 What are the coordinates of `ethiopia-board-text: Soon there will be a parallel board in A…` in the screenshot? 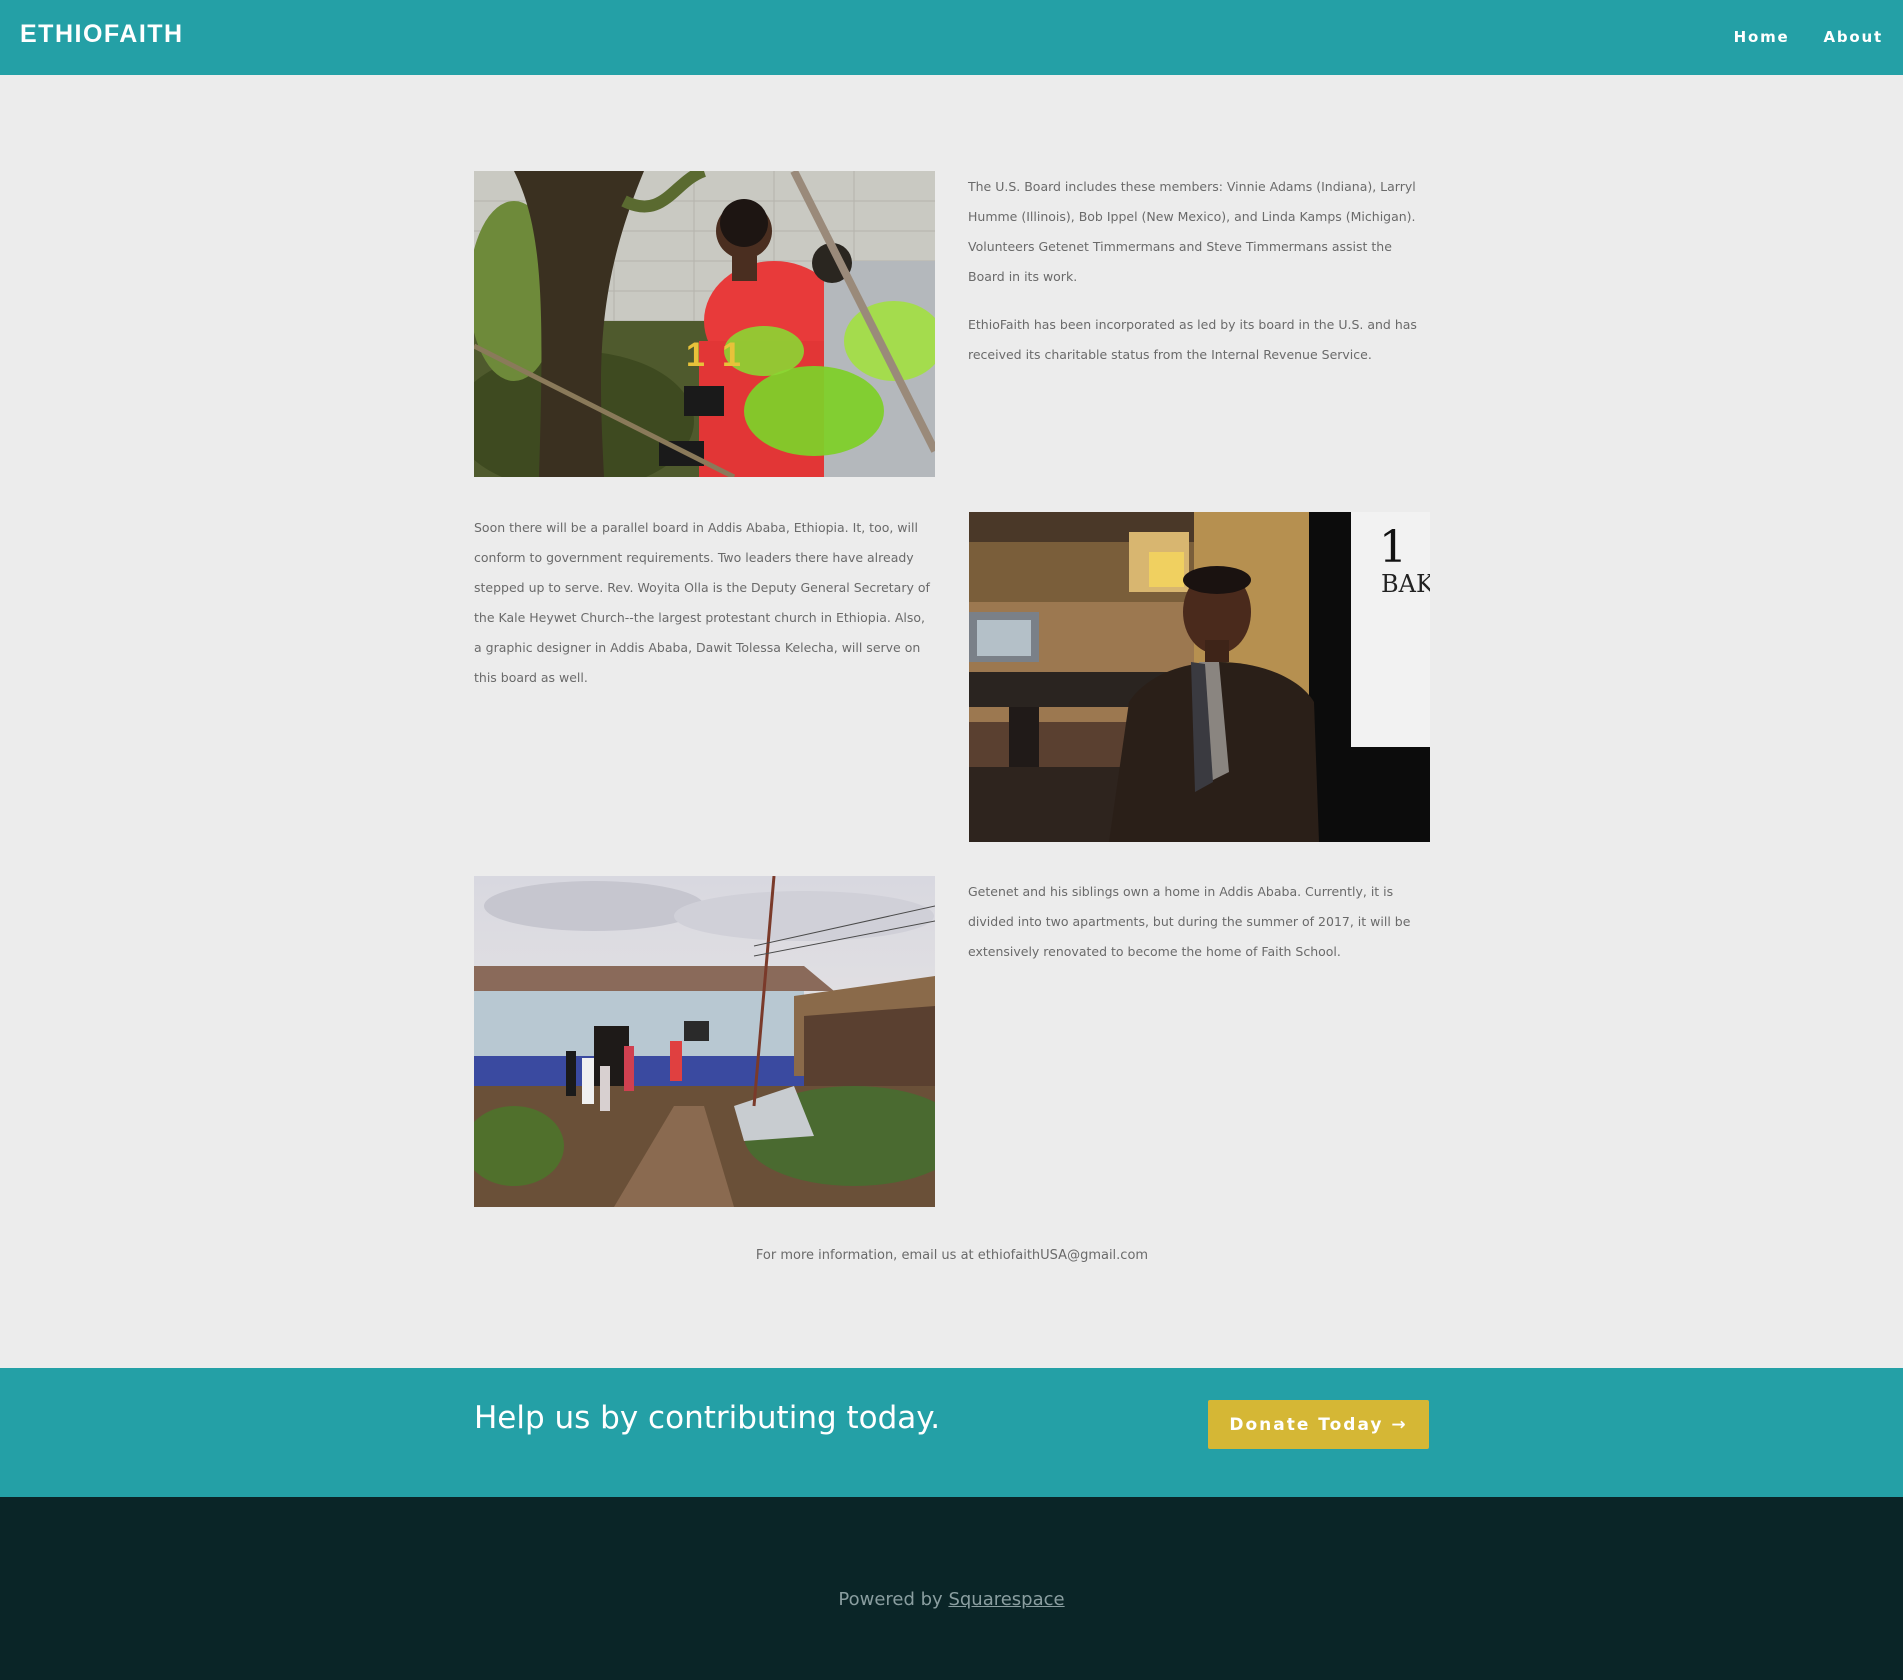 It's located at (705, 612).